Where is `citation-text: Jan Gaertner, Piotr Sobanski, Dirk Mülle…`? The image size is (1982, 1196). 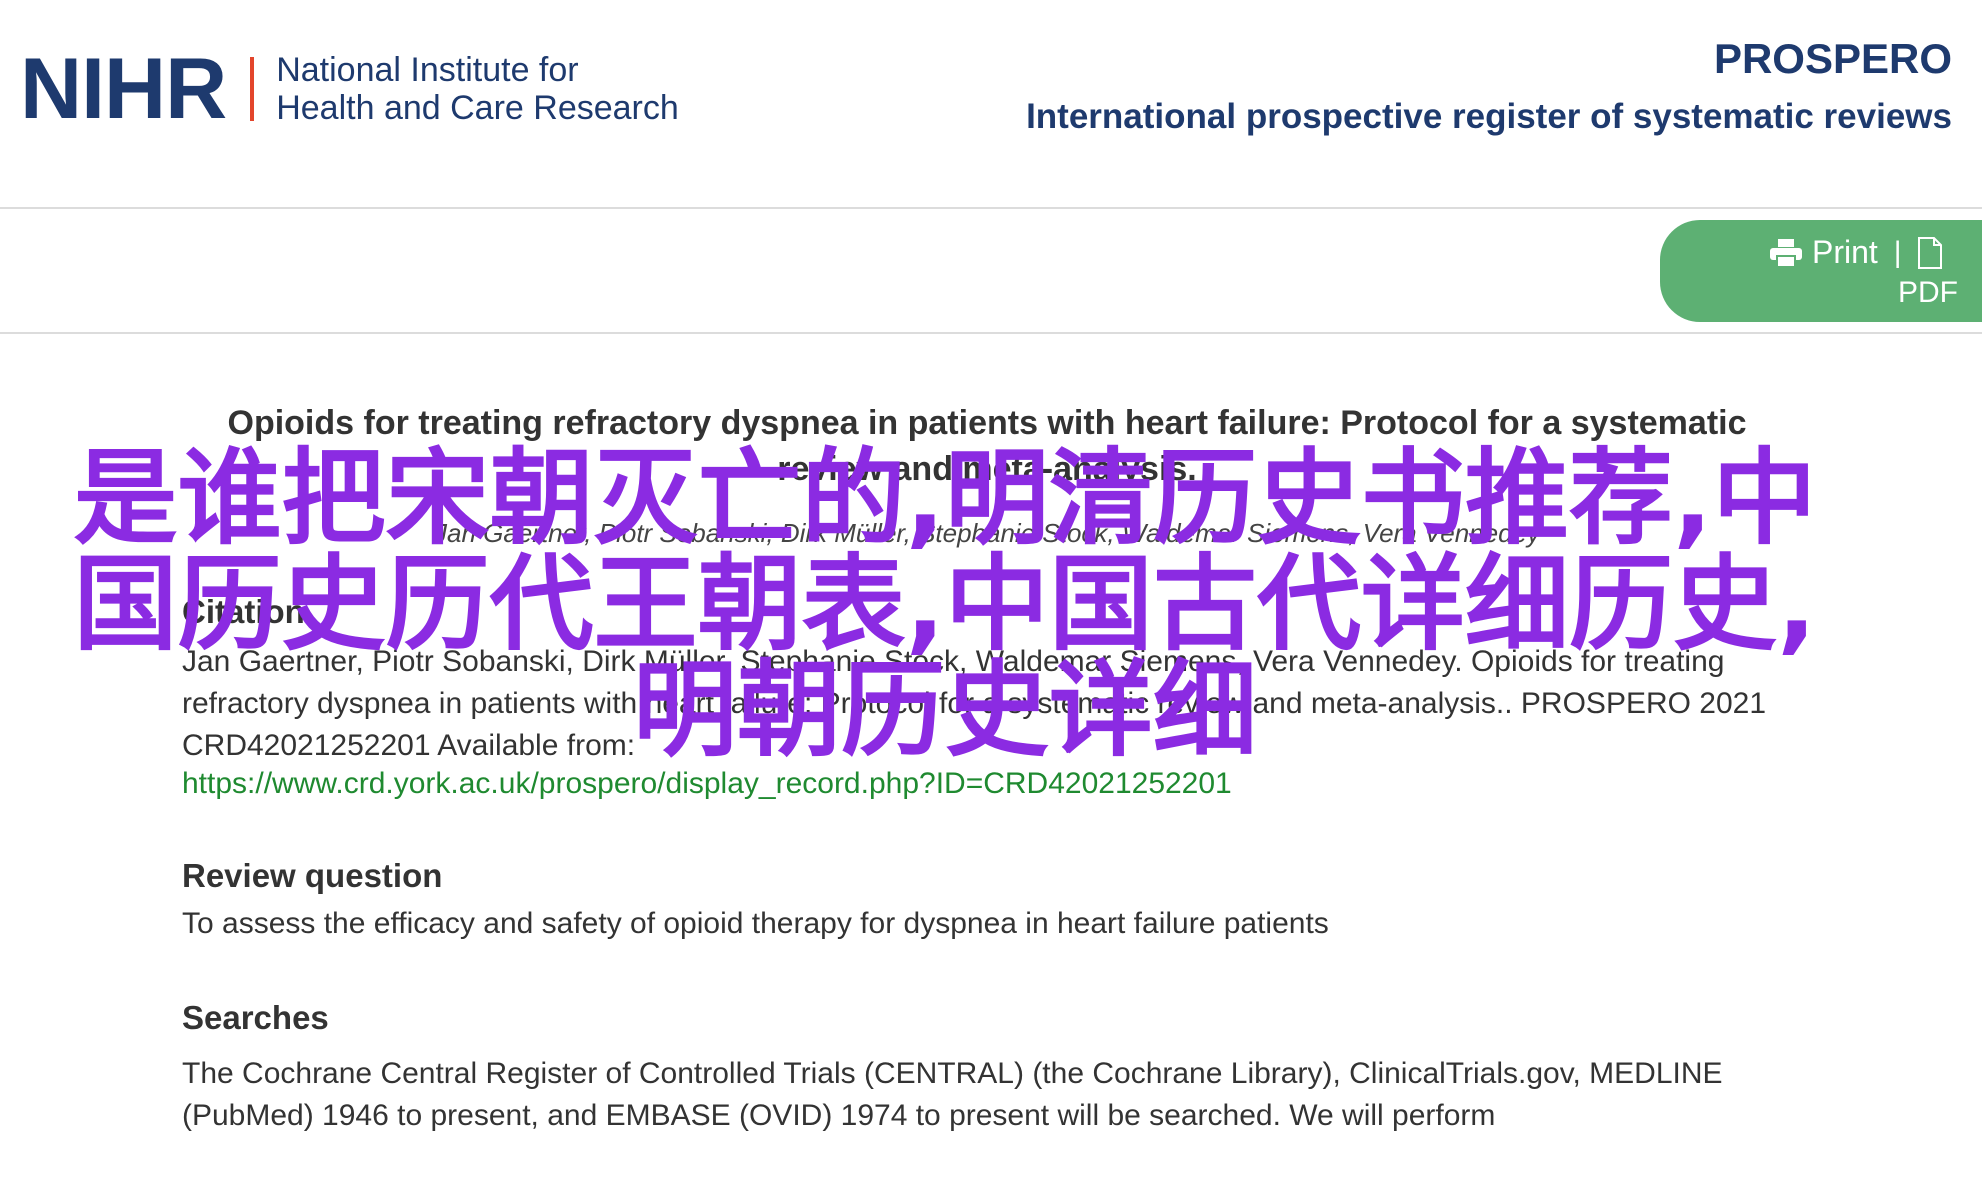
citation-text: Jan Gaertner, Piotr Sobanski, Dirk Mülle… is located at coordinates (974, 703).